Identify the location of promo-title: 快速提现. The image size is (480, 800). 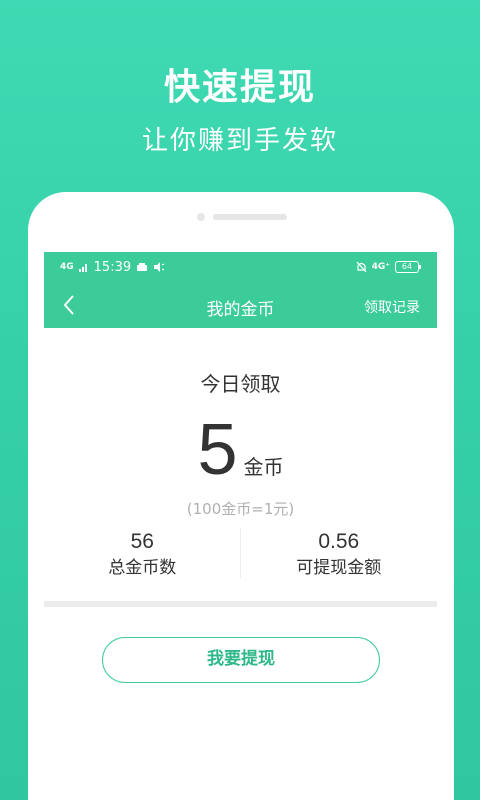
(239, 87).